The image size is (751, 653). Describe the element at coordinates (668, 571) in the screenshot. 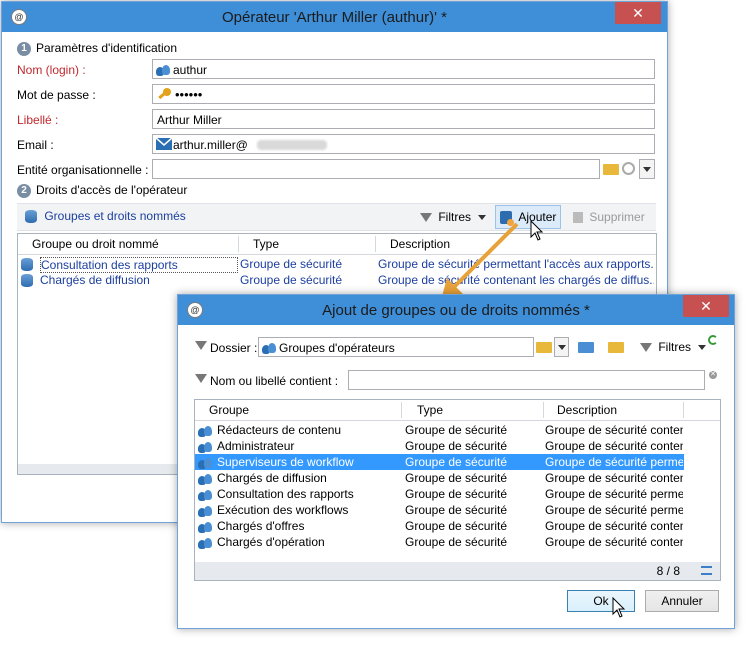

I see `row-count: 8 / 8` at that location.